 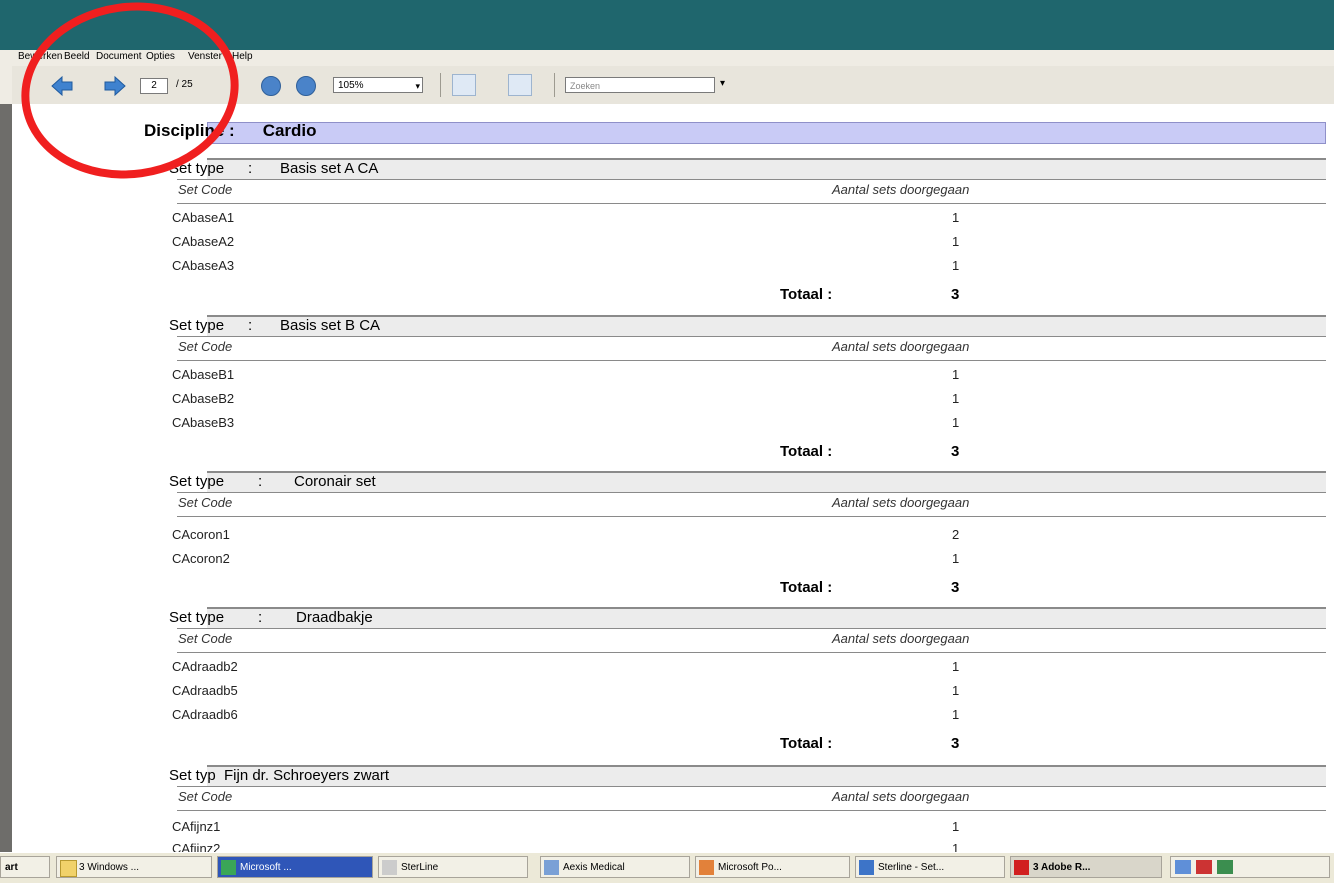 I want to click on folder-icon, so click(x=68, y=868).